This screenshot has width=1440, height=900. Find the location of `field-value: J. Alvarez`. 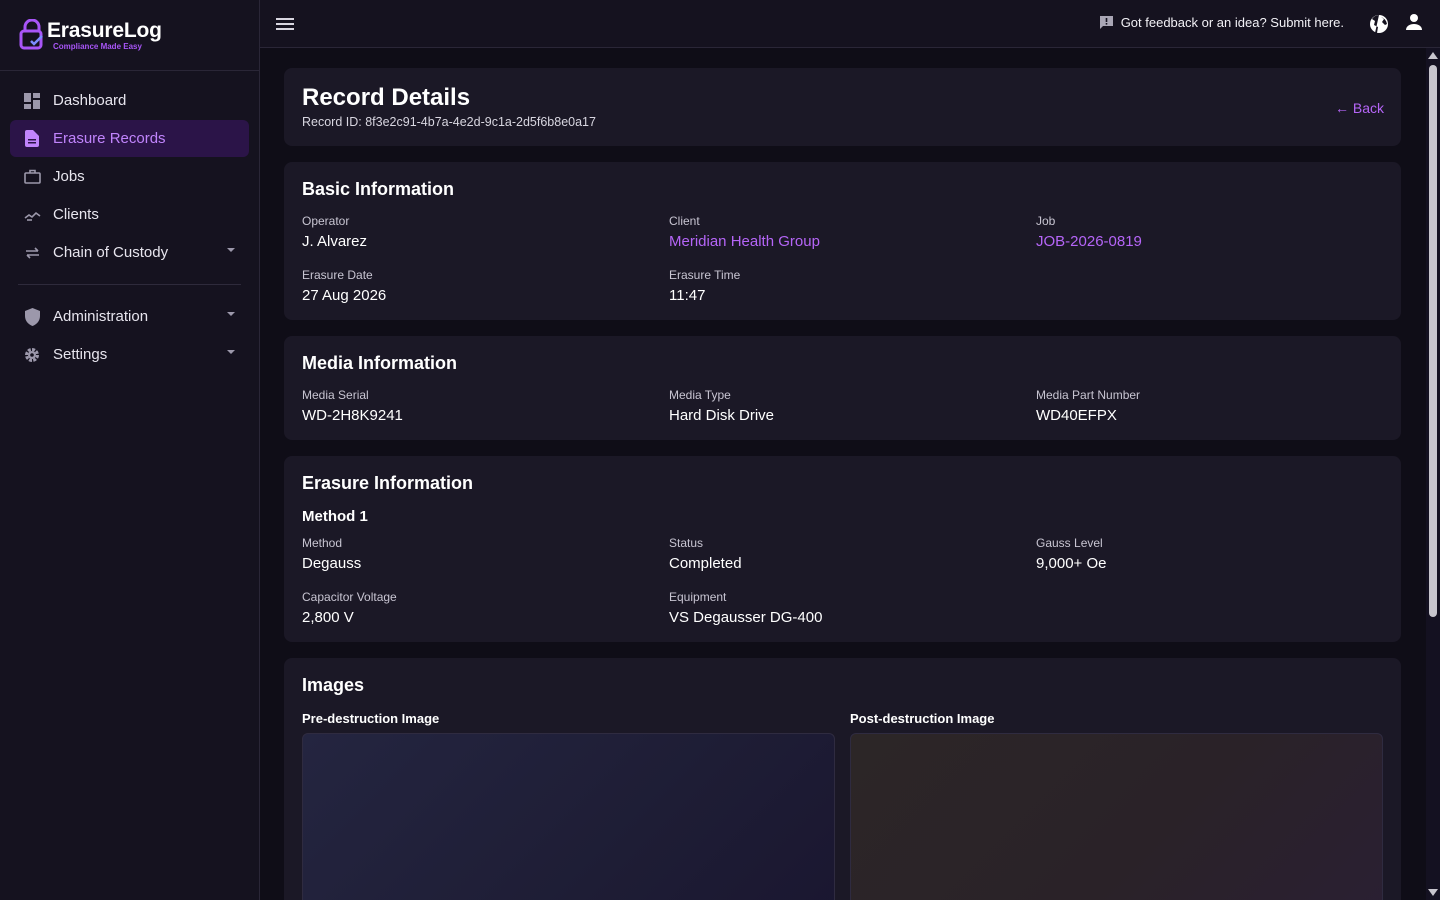

field-value: J. Alvarez is located at coordinates (335, 241).